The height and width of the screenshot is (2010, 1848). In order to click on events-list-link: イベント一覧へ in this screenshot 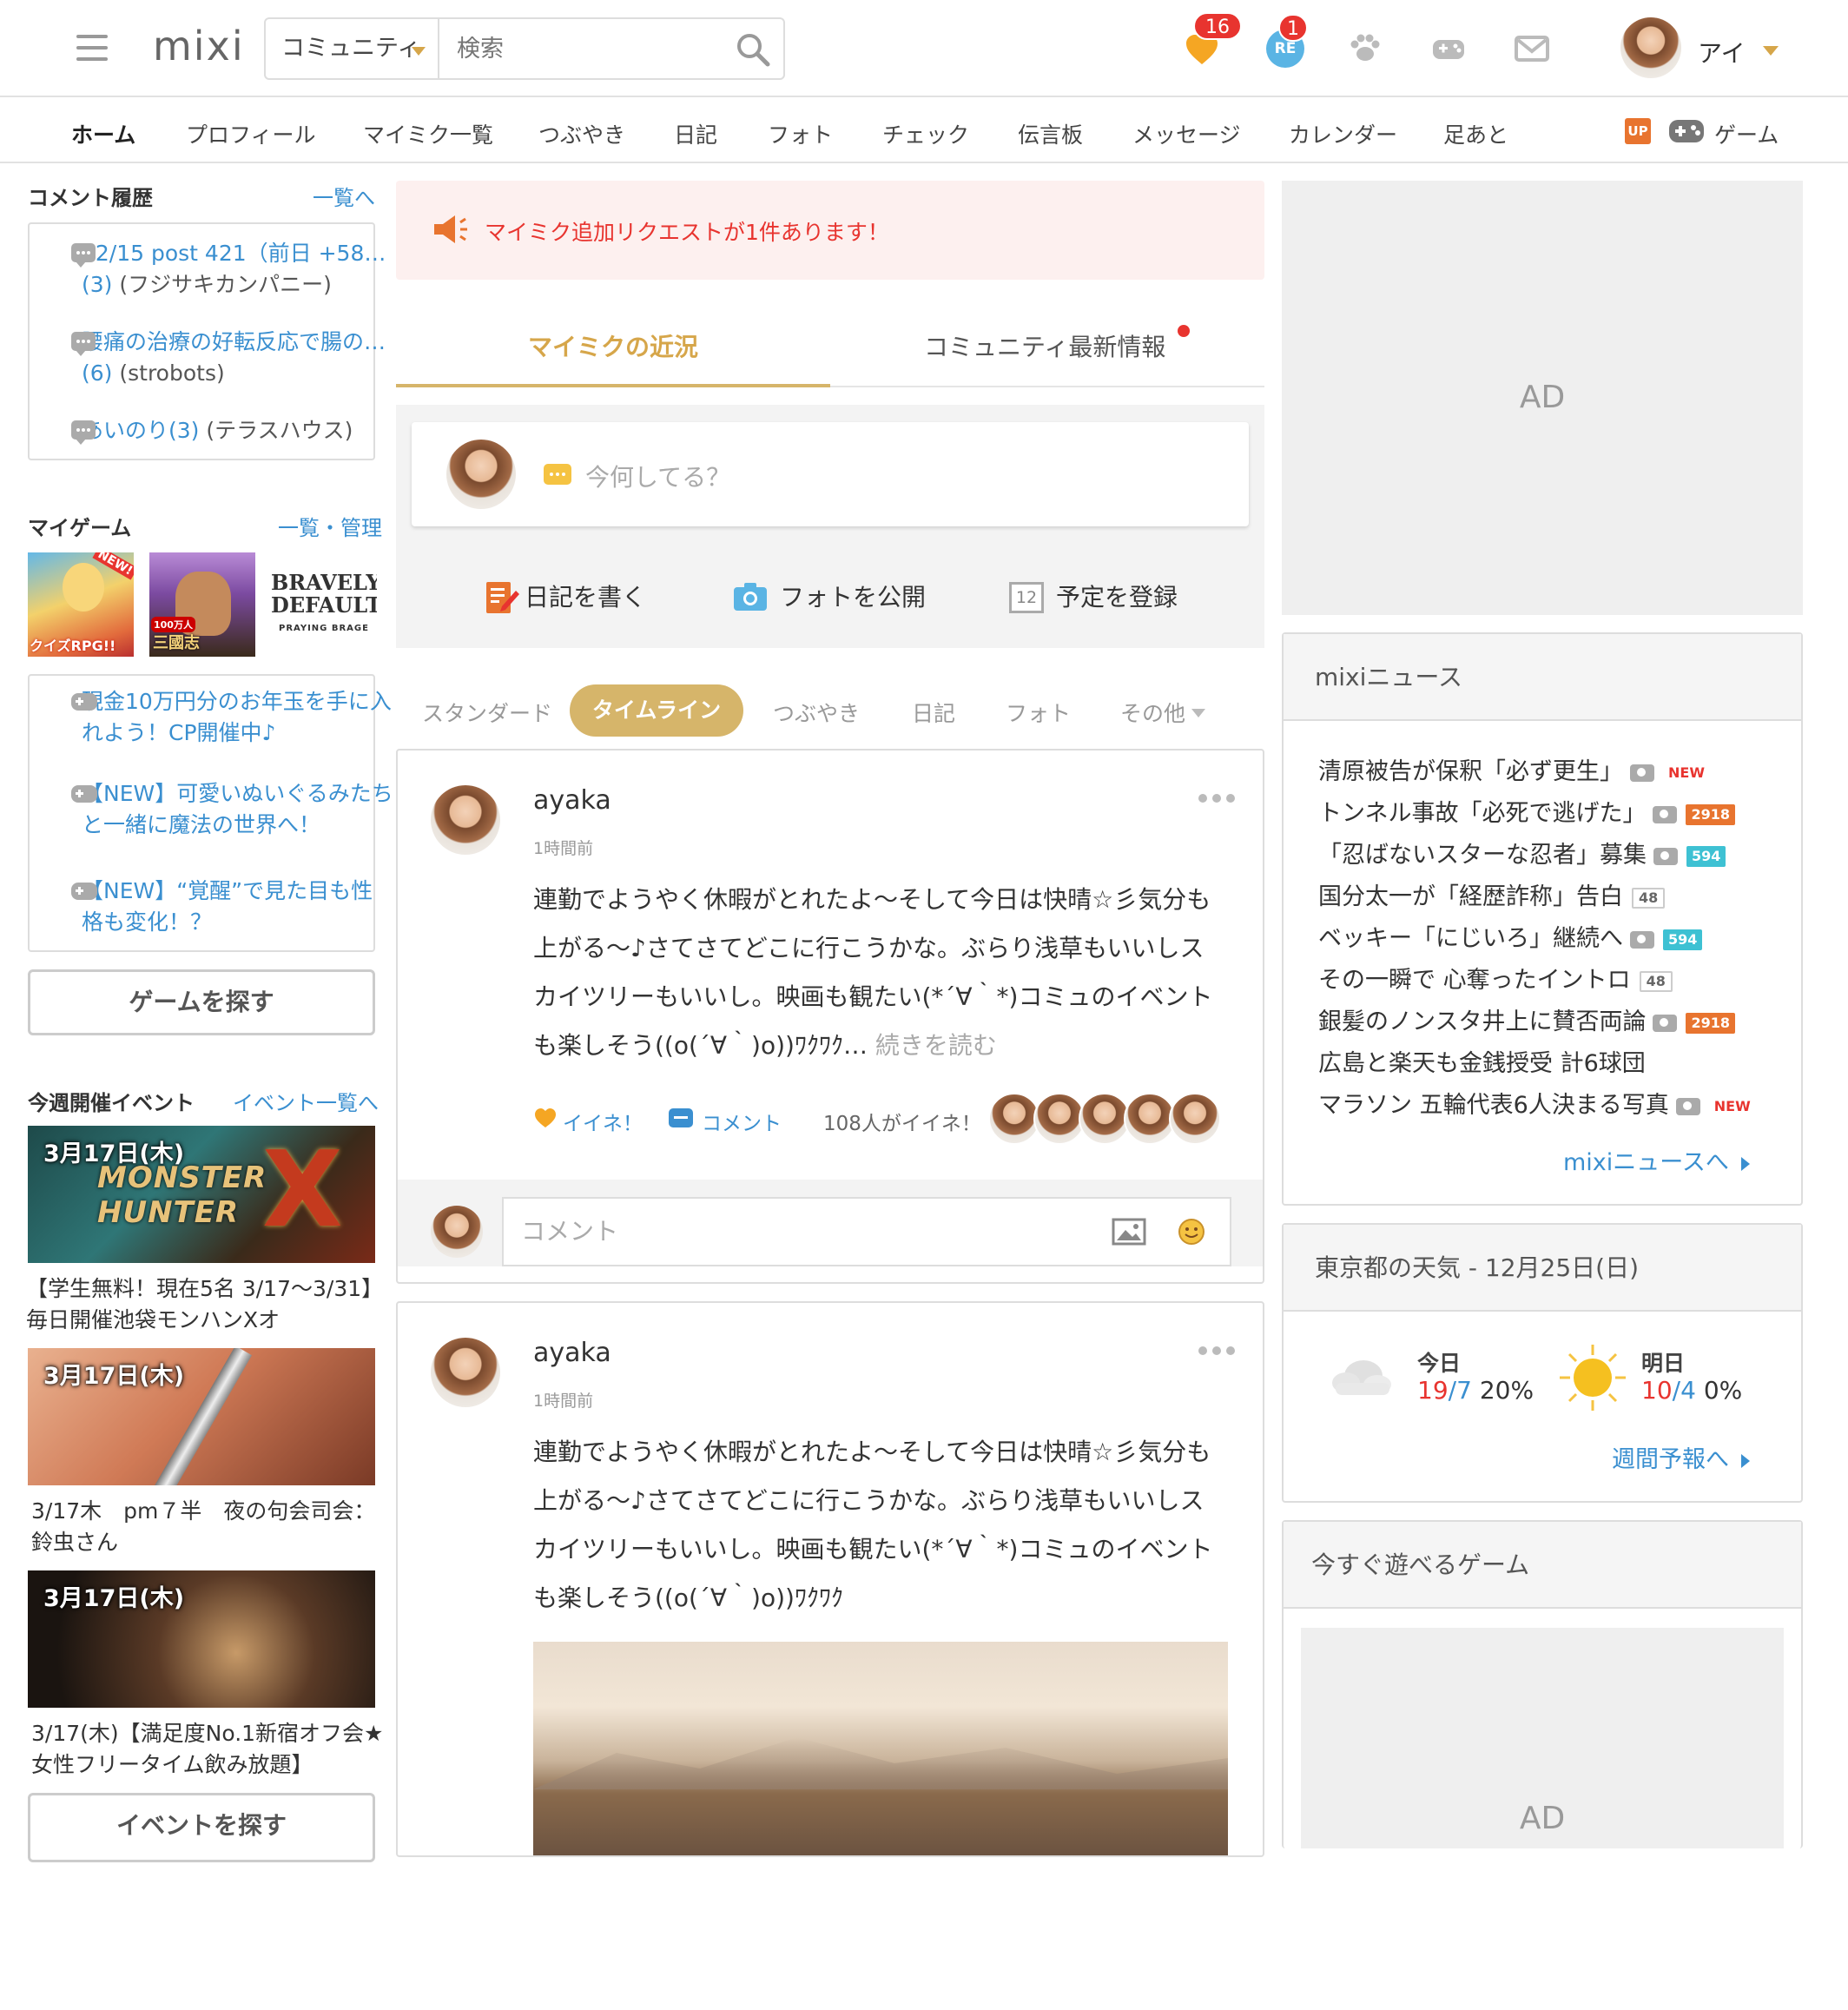, I will do `click(306, 1101)`.